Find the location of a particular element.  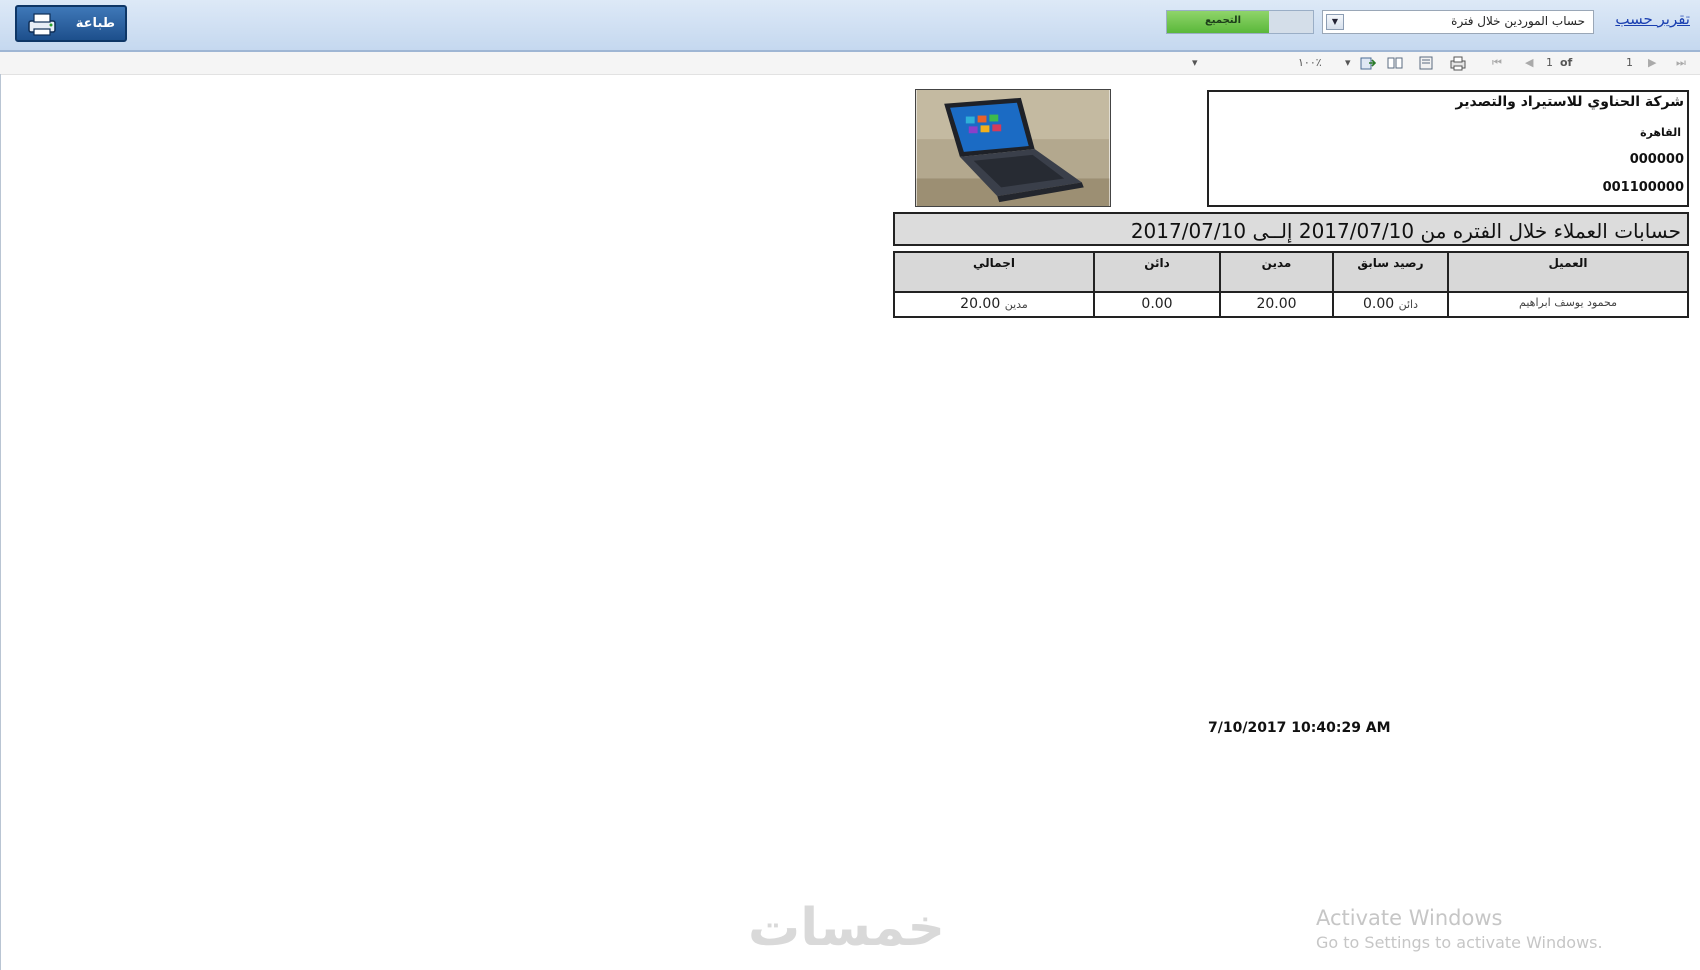

print-layout-icon is located at coordinates (1426, 63).